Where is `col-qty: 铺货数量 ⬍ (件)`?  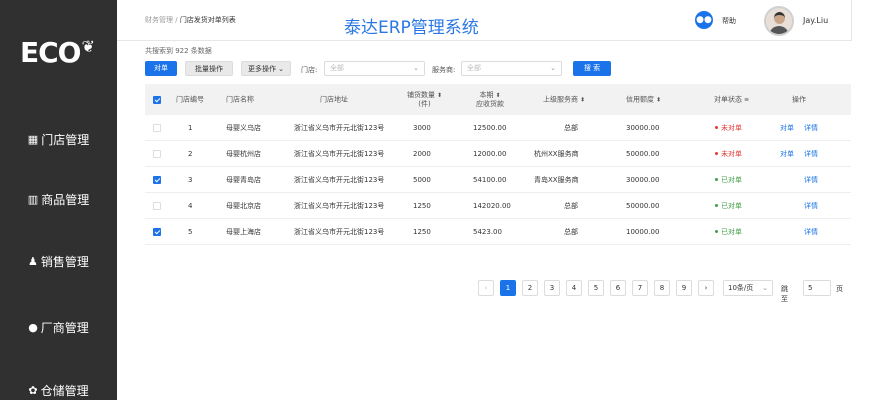 col-qty: 铺货数量 ⬍ (件) is located at coordinates (424, 100).